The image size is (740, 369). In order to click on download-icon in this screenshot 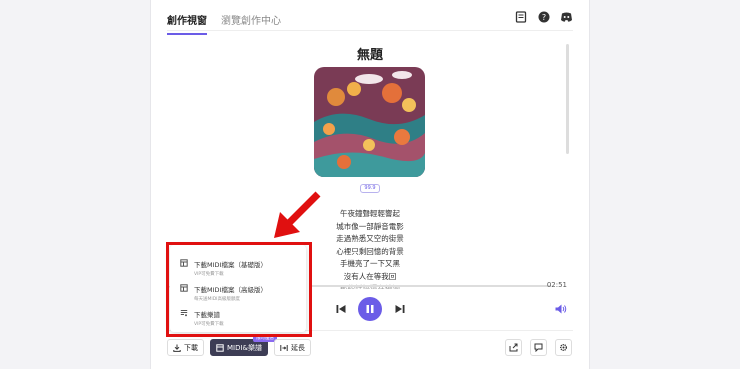, I will do `click(177, 348)`.